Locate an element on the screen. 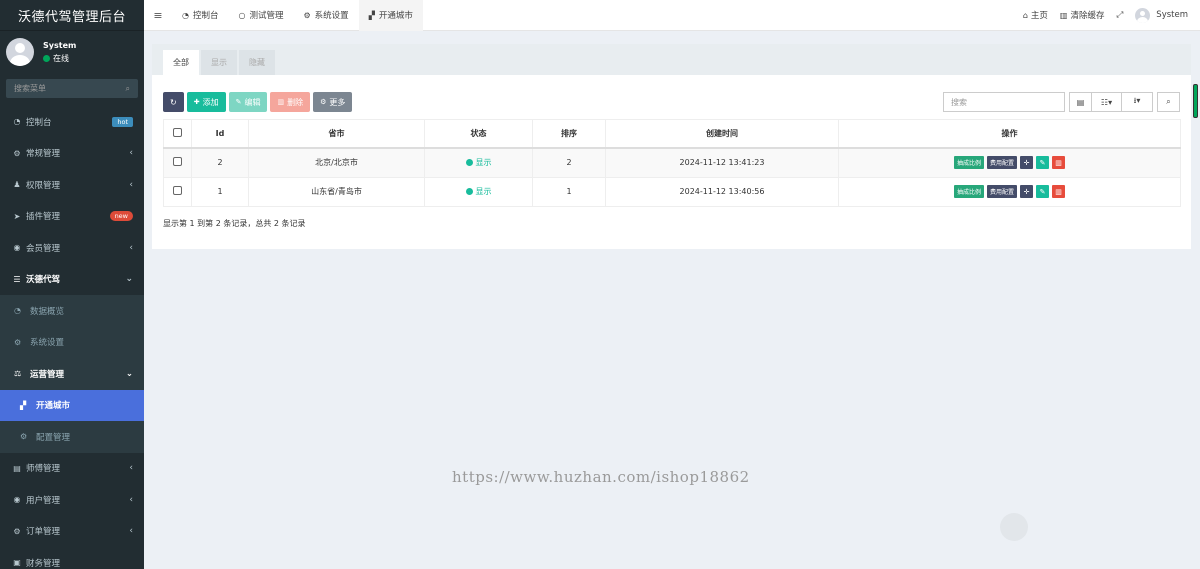 The image size is (1200, 569). edit-button: ✎ 编辑 is located at coordinates (248, 102).